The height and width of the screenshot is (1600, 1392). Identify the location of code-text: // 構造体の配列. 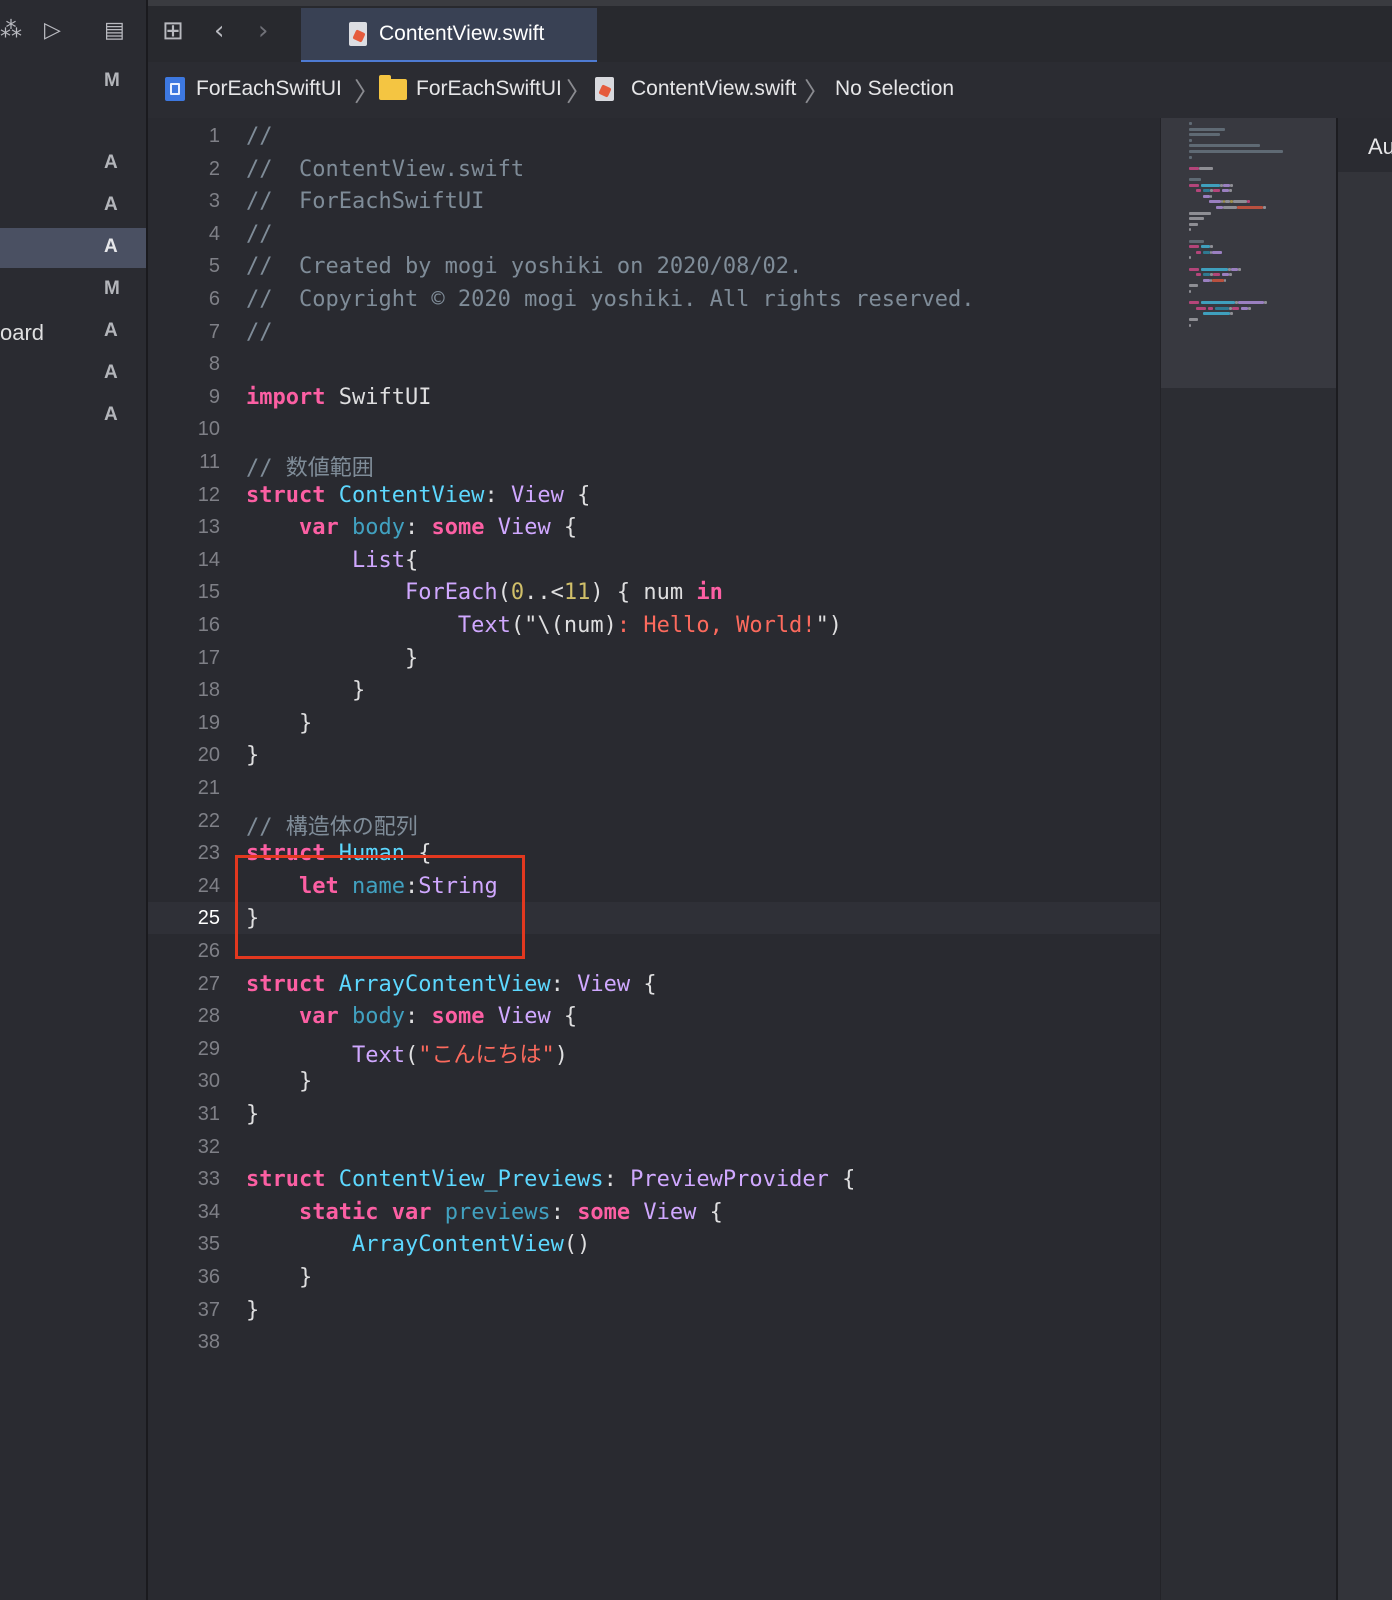
(332, 827).